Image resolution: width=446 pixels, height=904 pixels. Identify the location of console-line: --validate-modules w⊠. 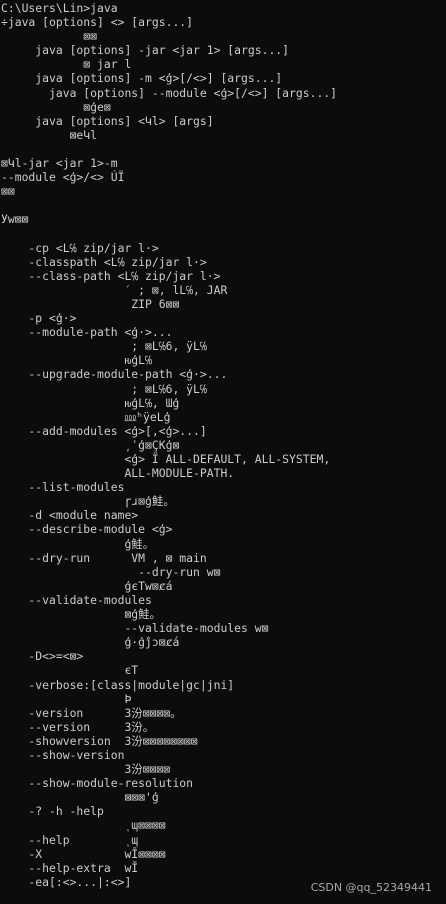
(135, 628).